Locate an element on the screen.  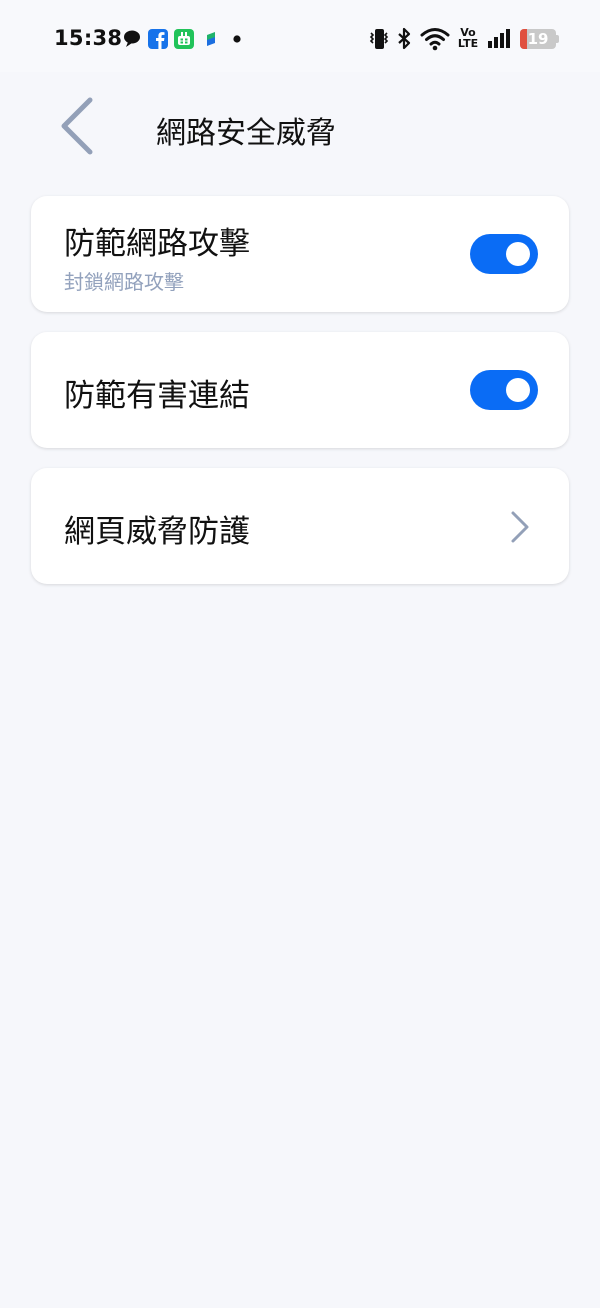
back-button is located at coordinates (77, 126).